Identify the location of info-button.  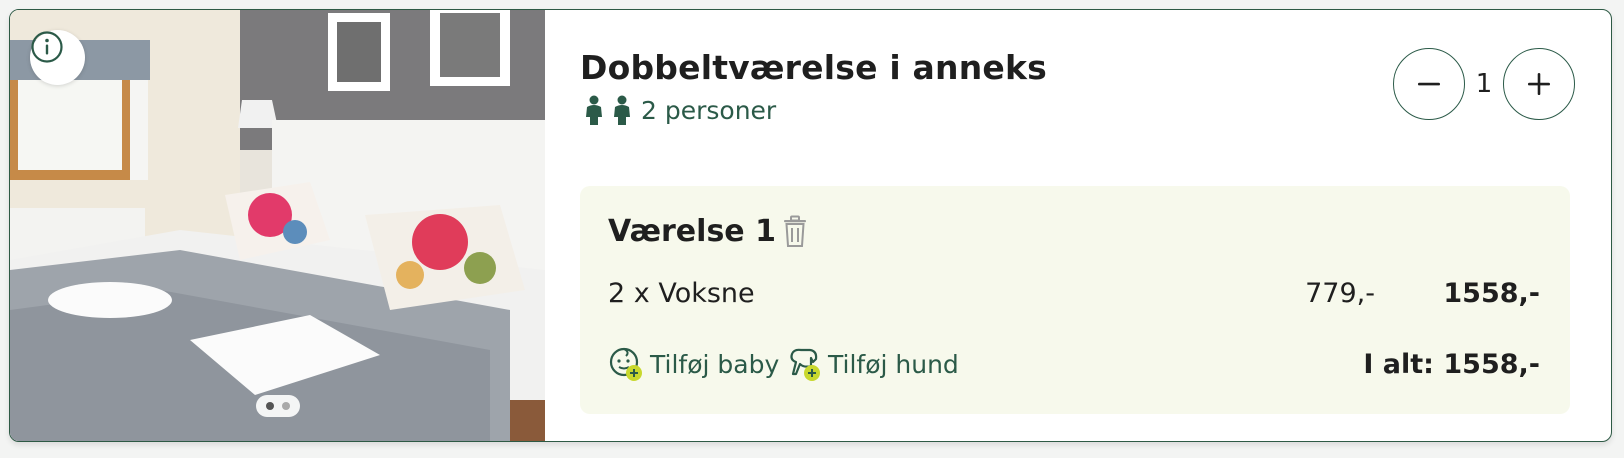
(57, 57).